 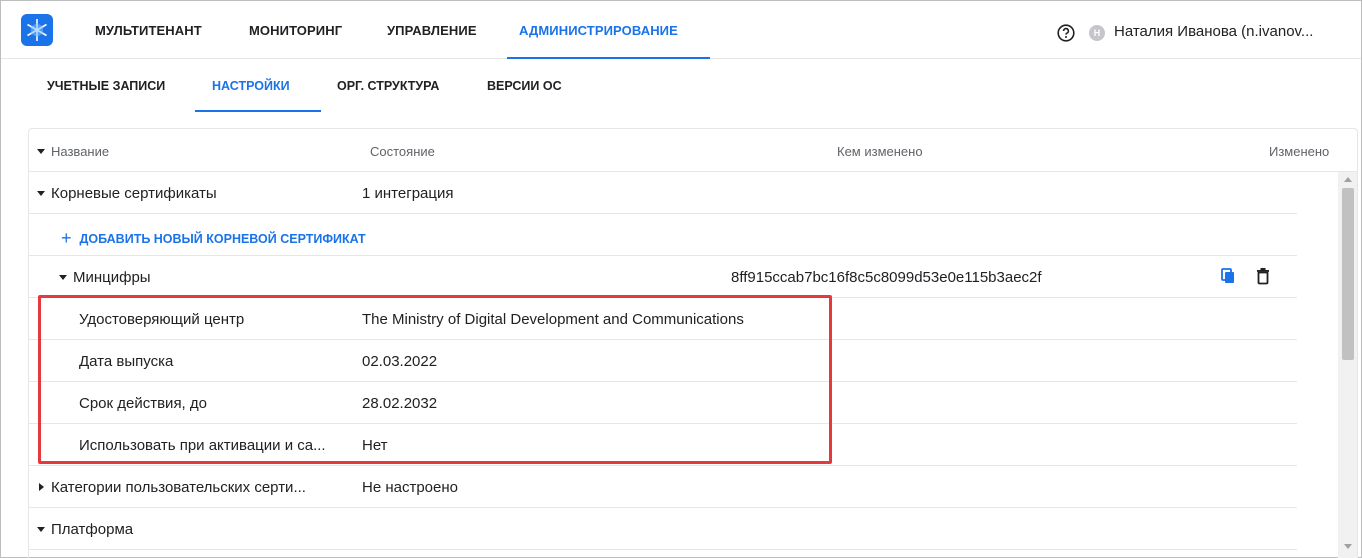 I want to click on tab-os-versions: ВЕРСИИ ОС, so click(x=524, y=86).